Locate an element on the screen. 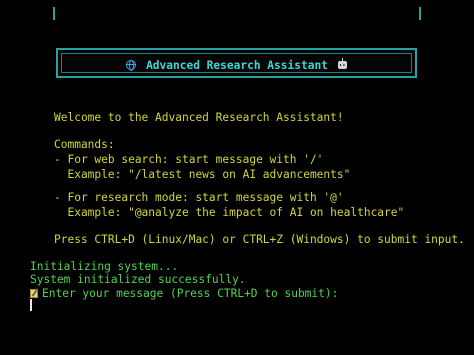 The width and height of the screenshot is (474, 355). banner-title-row: Advanced Research Assistant is located at coordinates (236, 66).